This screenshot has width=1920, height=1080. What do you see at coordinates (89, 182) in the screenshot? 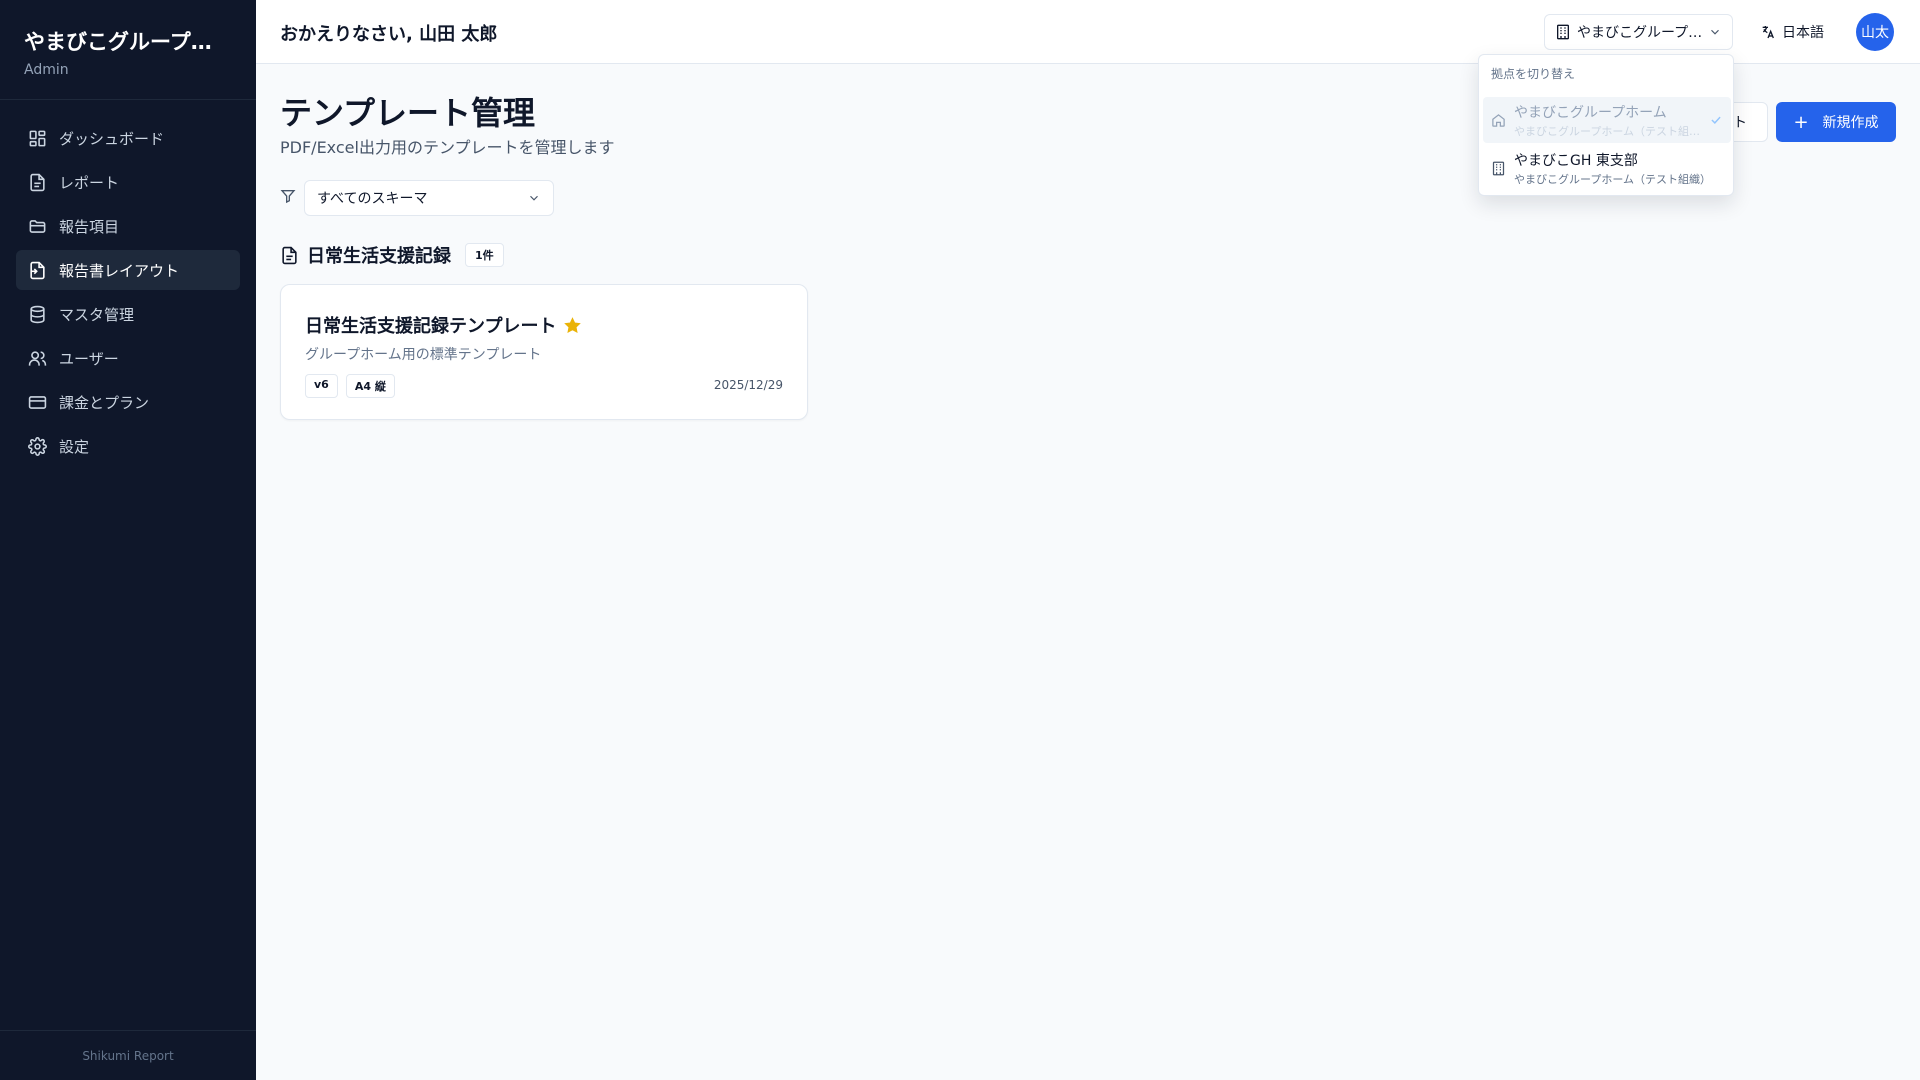
I see `sidebar-item-label: レポート` at bounding box center [89, 182].